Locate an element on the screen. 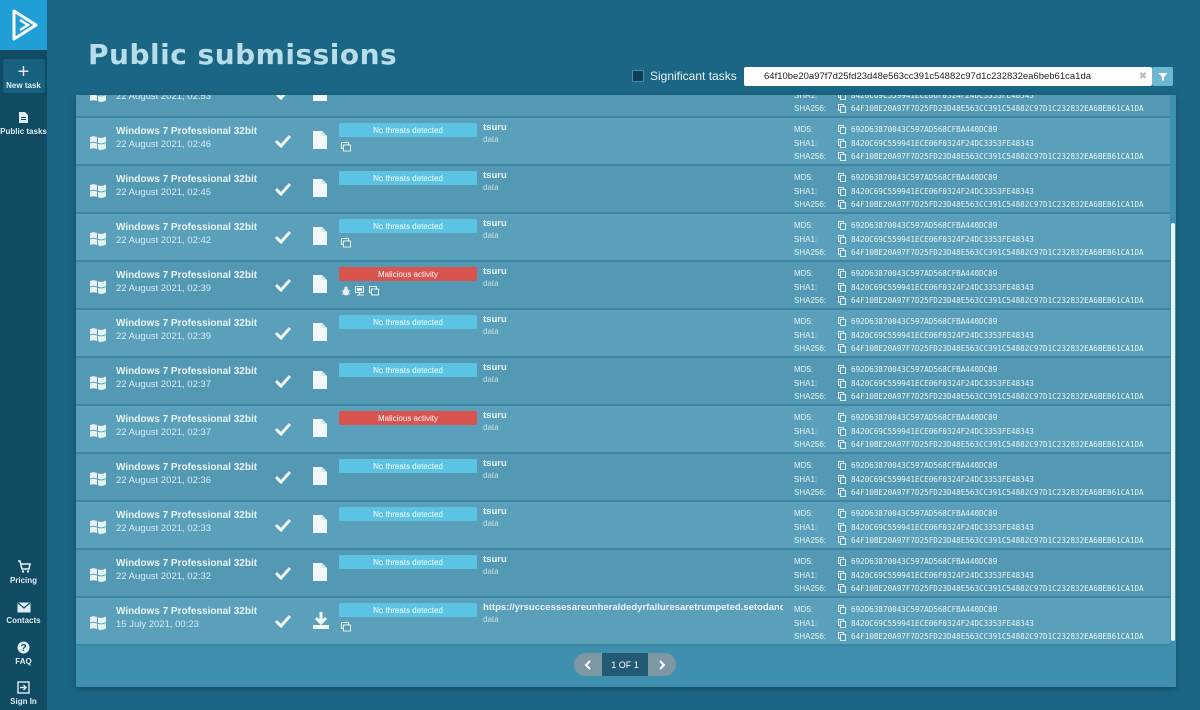  scrollbar is located at coordinates (1173, 391).